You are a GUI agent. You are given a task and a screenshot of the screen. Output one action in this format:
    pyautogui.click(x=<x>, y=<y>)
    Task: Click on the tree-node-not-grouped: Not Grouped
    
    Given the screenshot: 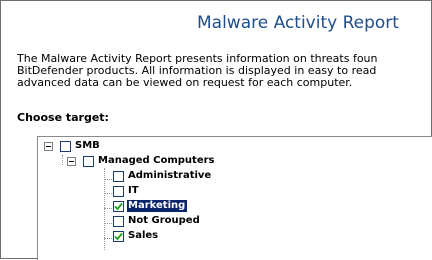 What is the action you would take?
    pyautogui.click(x=157, y=221)
    